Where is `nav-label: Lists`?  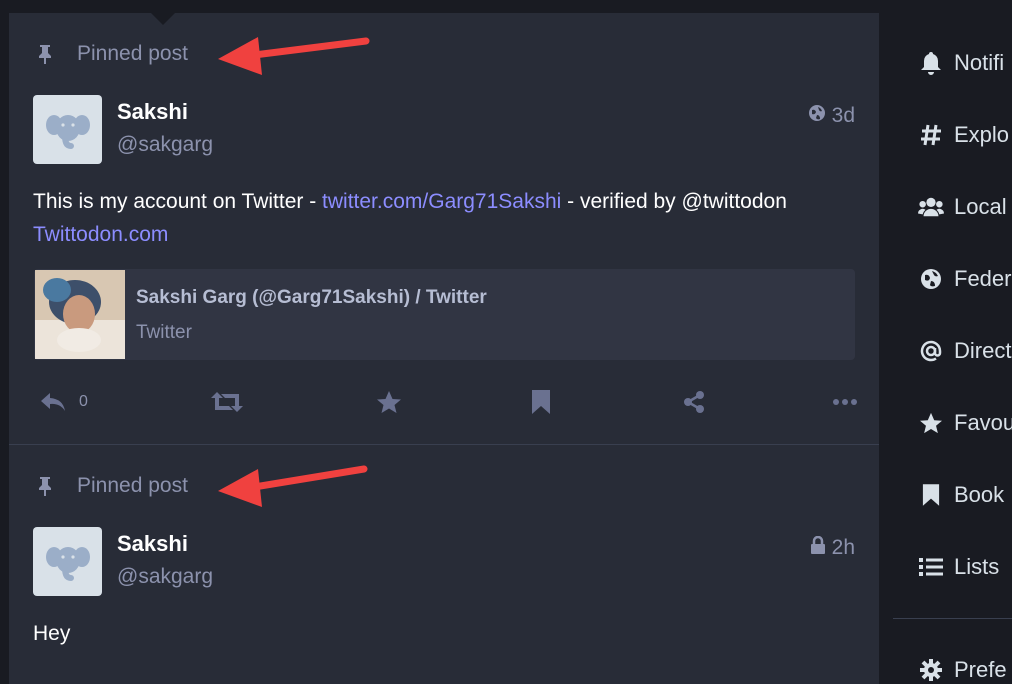
nav-label: Lists is located at coordinates (977, 566).